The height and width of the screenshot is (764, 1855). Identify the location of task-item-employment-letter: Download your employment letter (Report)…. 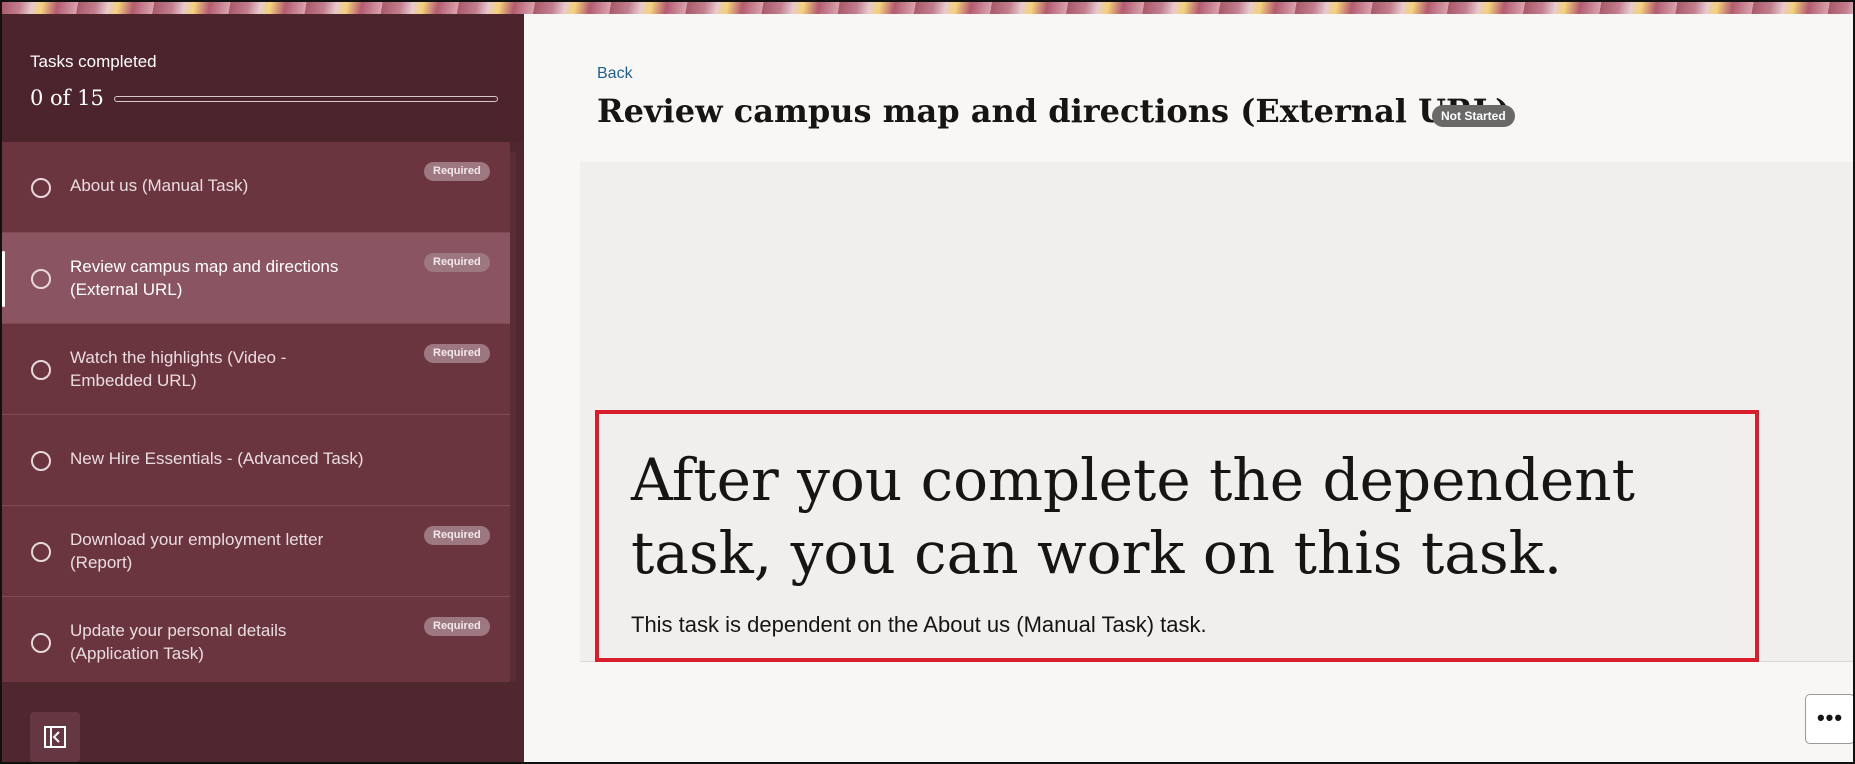
(256, 551).